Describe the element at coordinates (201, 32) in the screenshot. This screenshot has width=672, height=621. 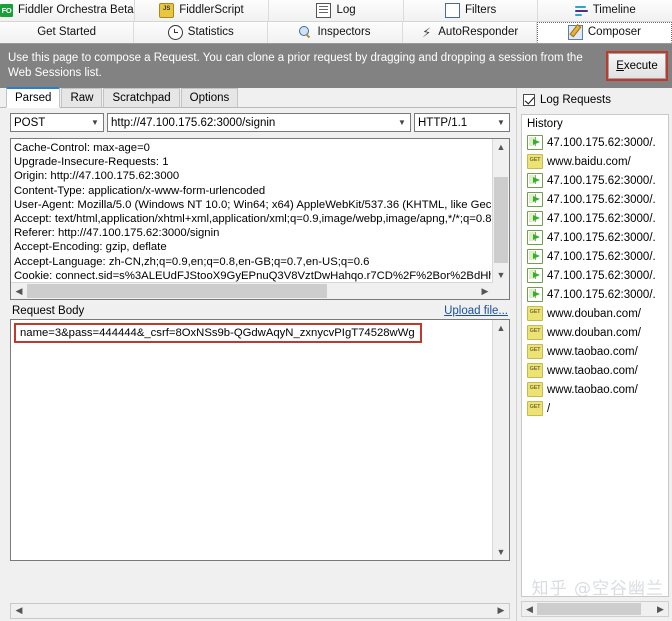
I see `tab-statistics: Statistics` at that location.